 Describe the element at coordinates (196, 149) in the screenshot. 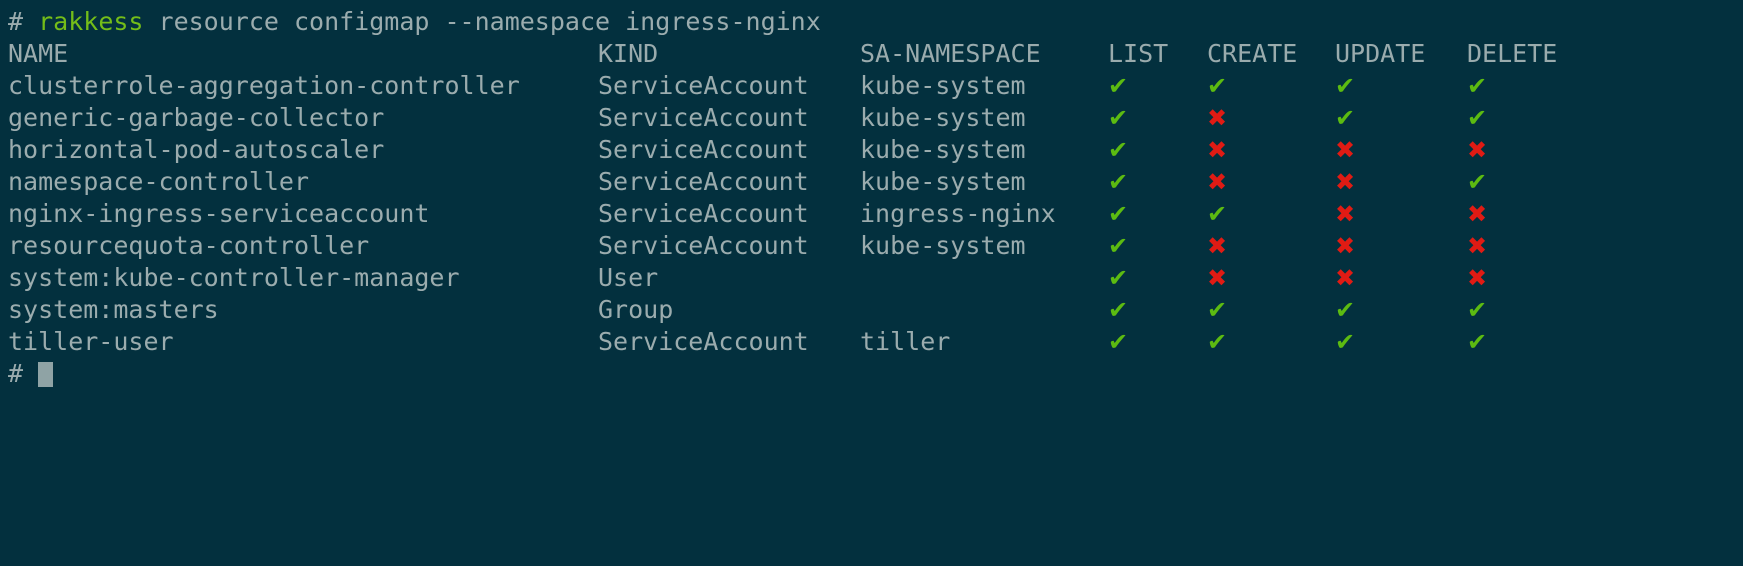

I see `cell-name: horizontal-pod-autoscaler` at that location.